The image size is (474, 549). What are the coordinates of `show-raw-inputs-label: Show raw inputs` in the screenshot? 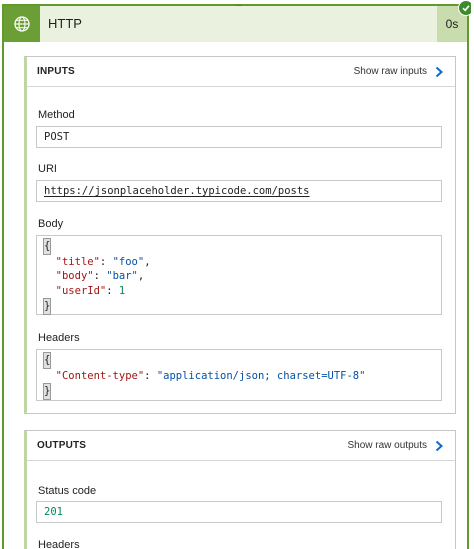 It's located at (390, 71).